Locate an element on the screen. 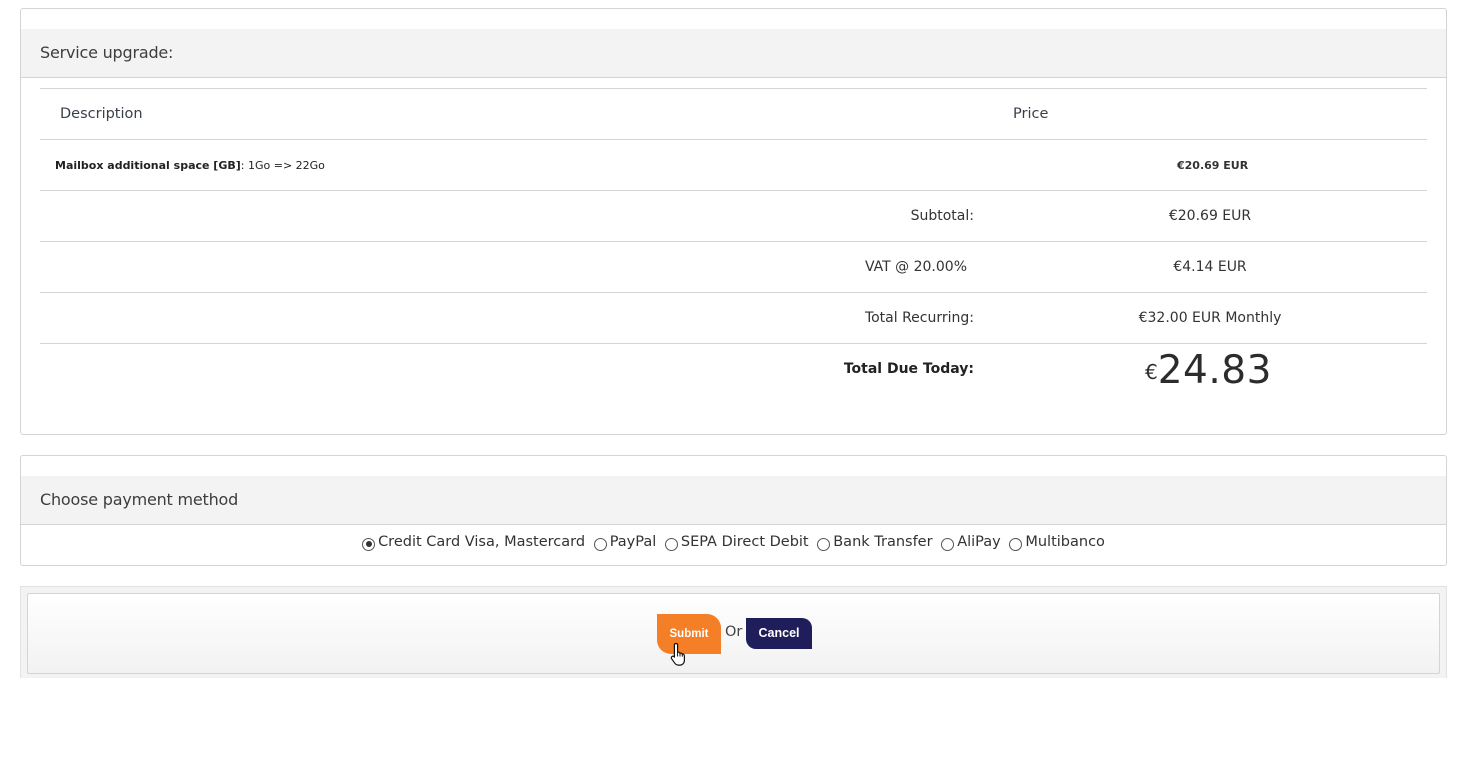 The height and width of the screenshot is (778, 1468). payment-option-credit-card: Credit Card Visa, Mastercard is located at coordinates (474, 542).